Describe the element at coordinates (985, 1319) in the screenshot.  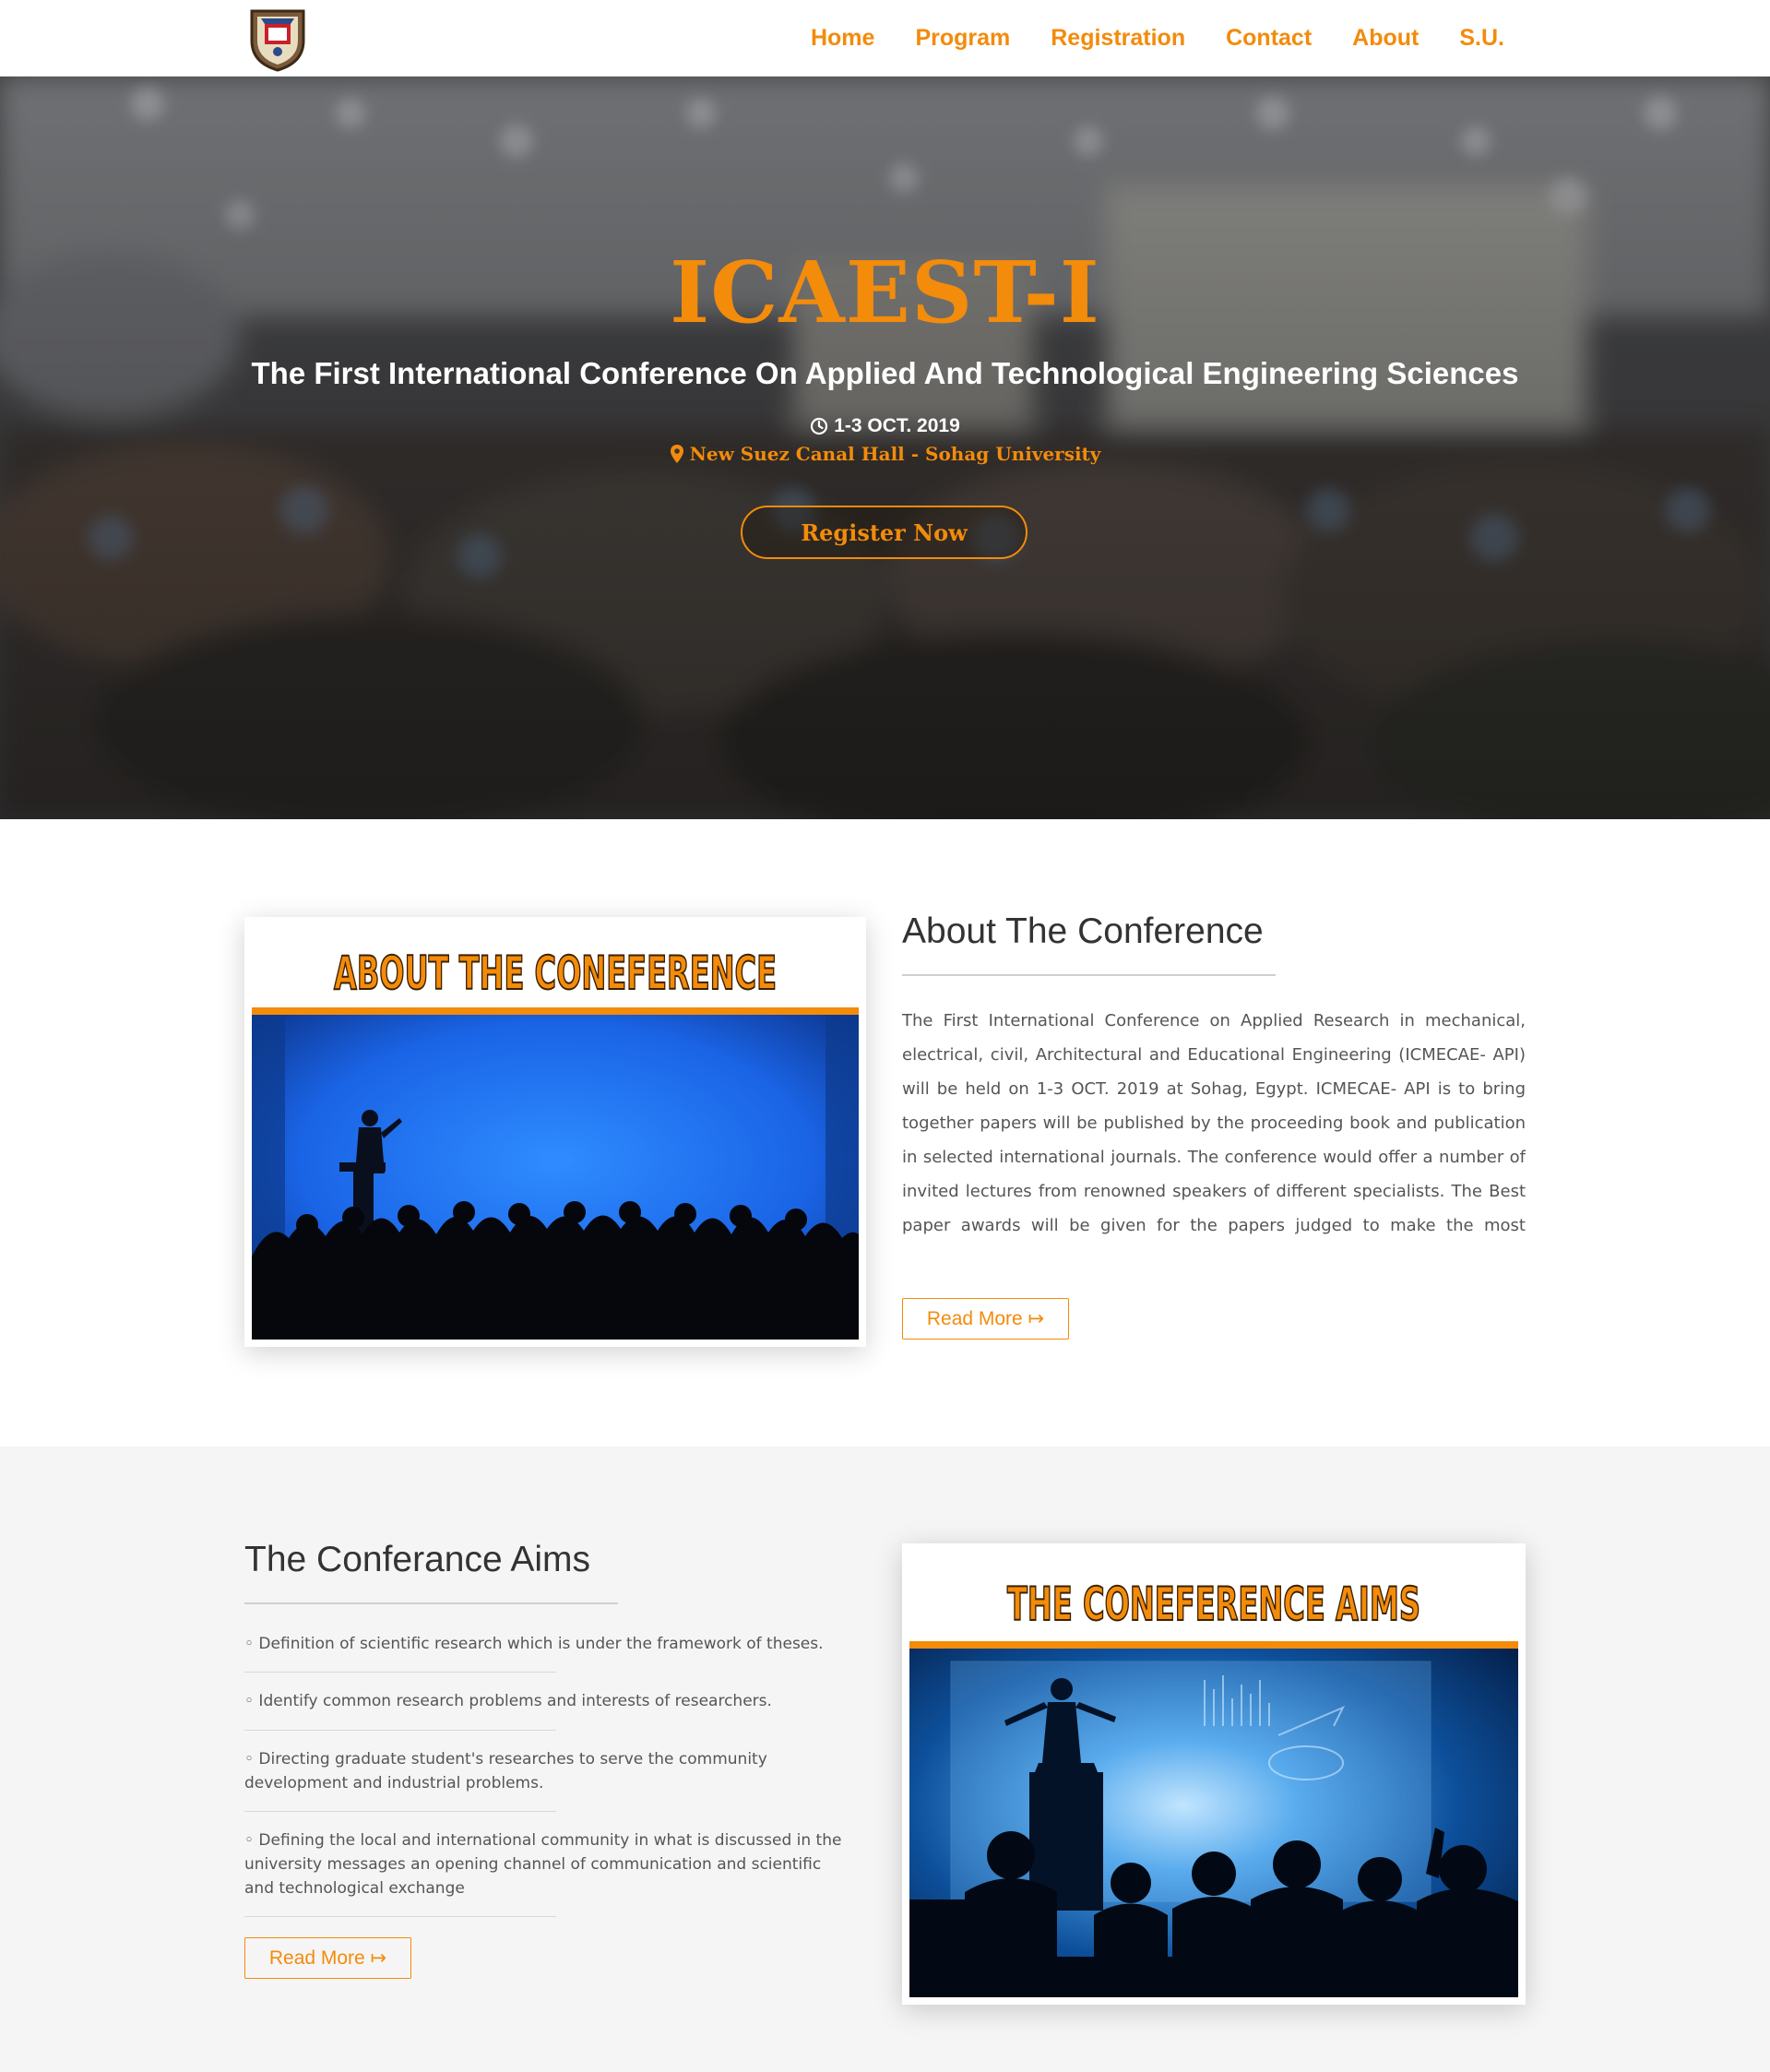
I see `about-read-more-button: Read More ↦` at that location.